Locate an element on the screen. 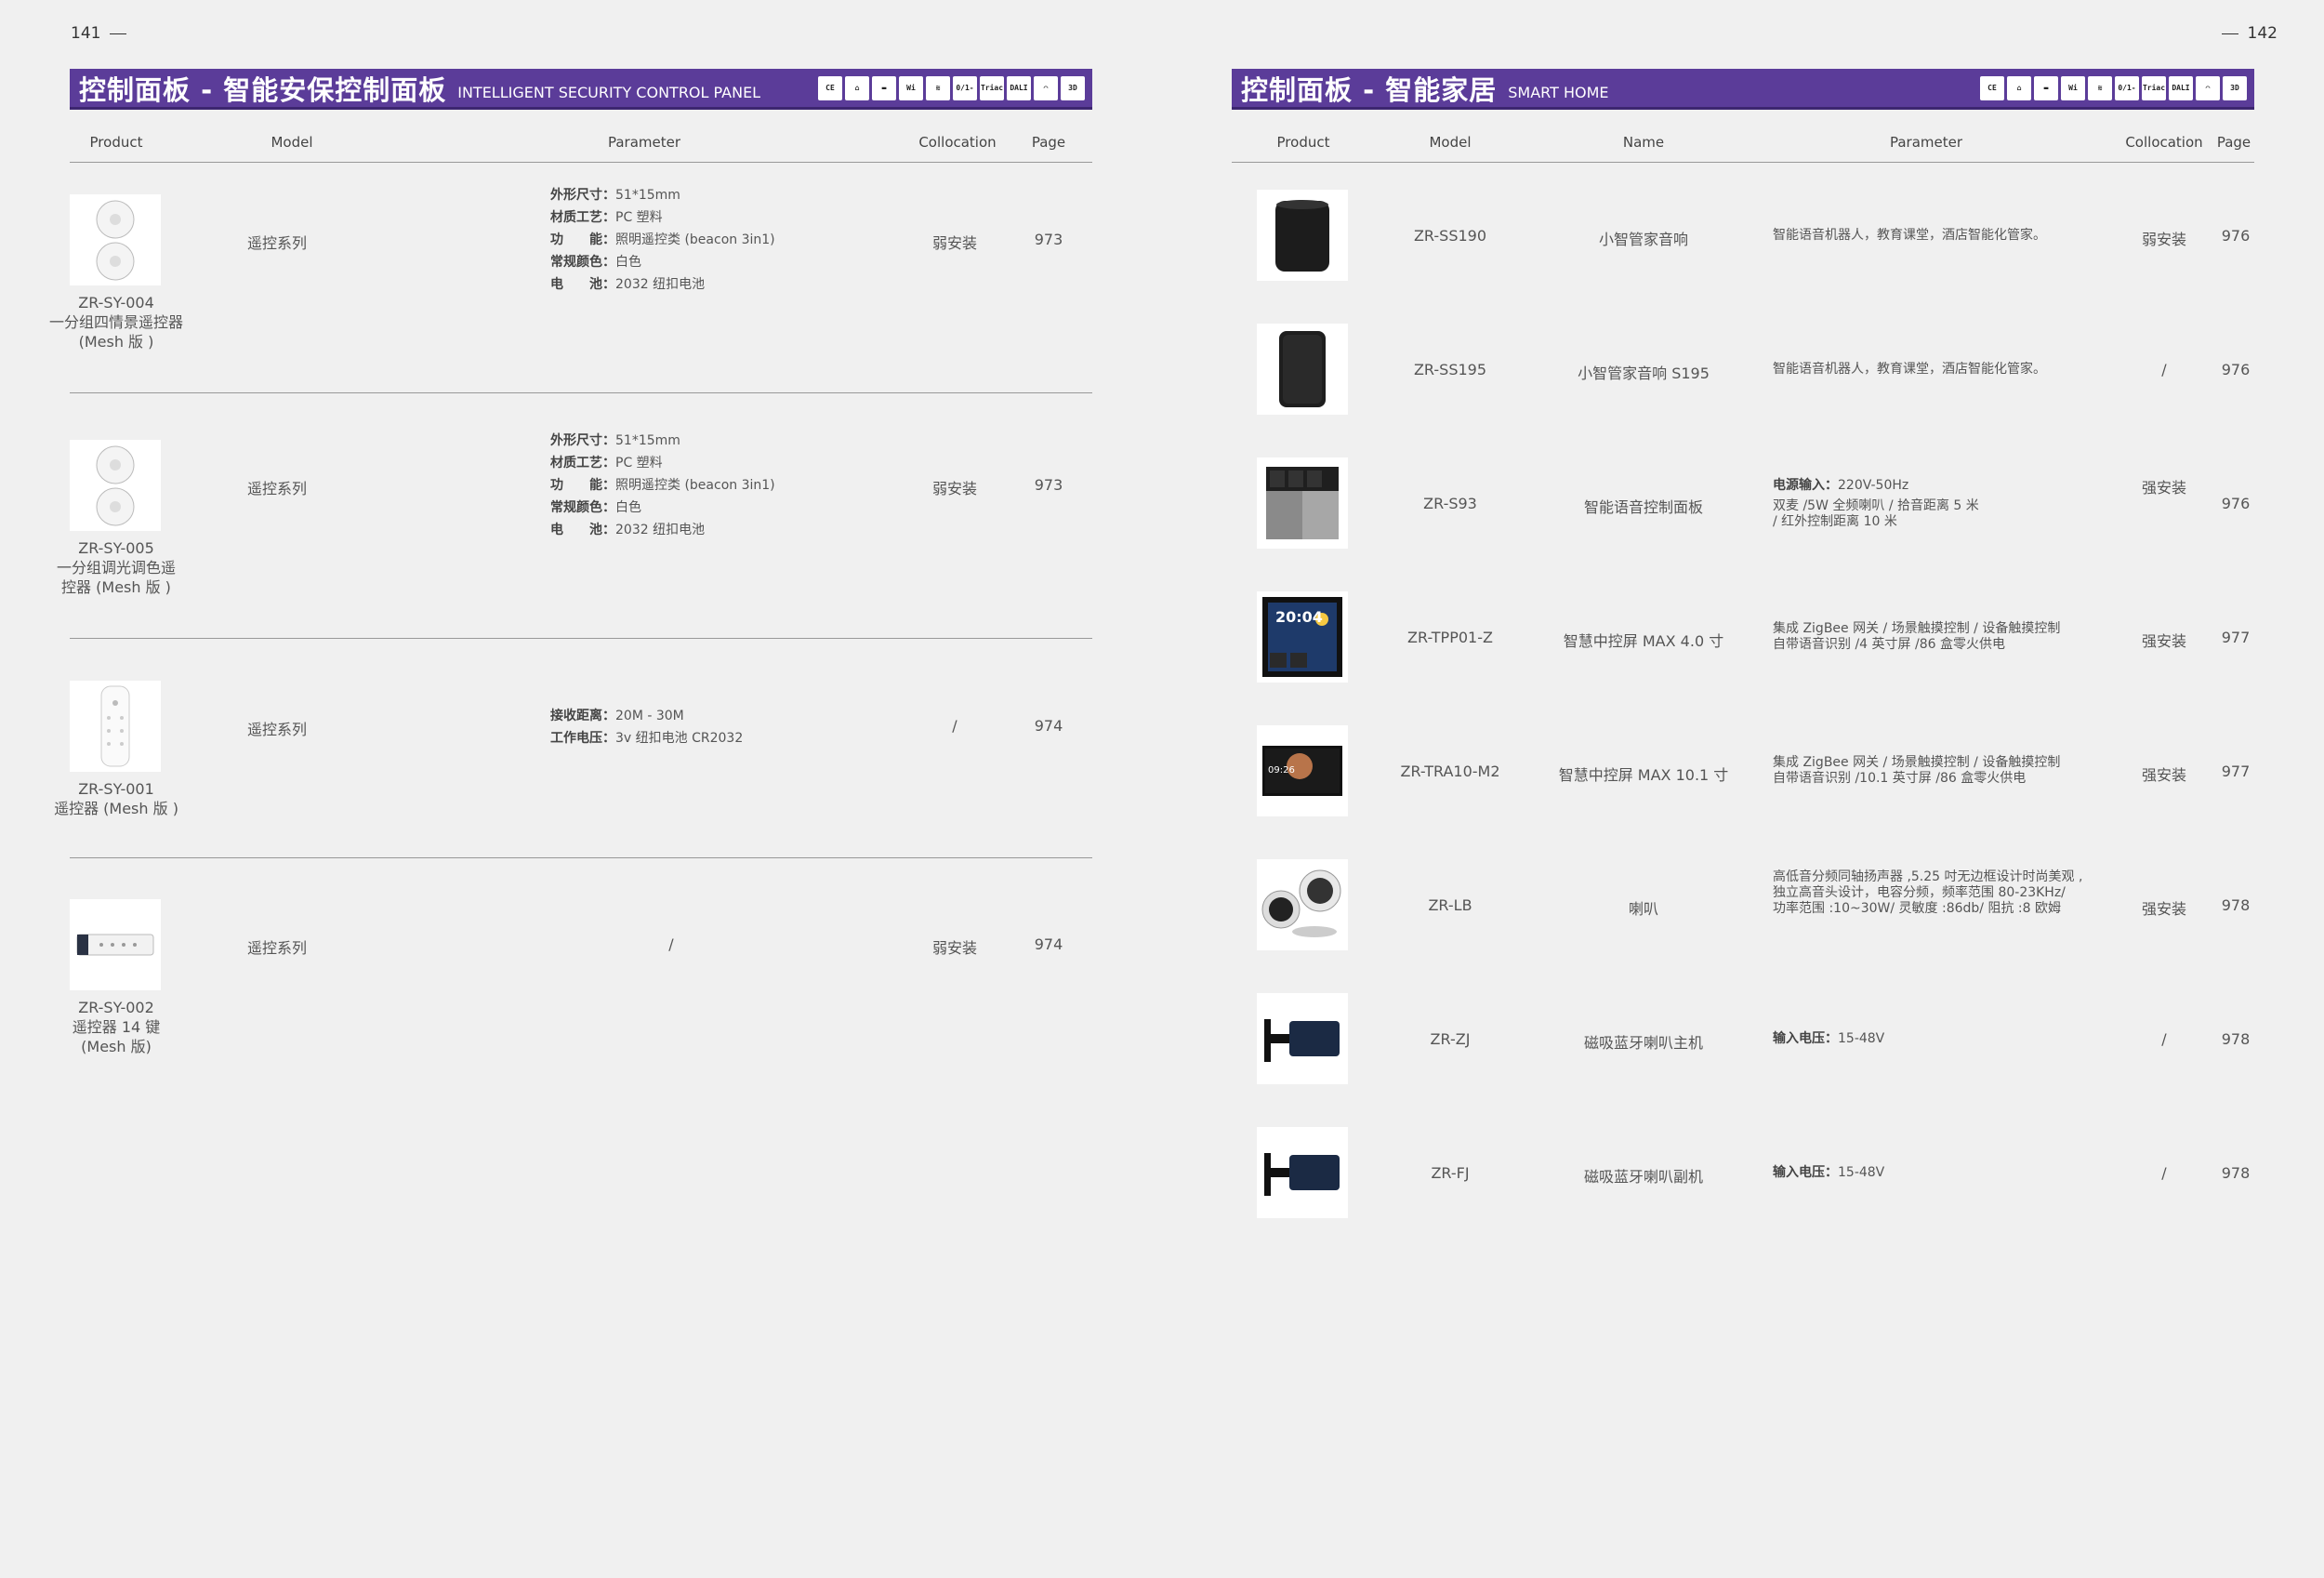  th-page: Page is located at coordinates (1048, 142).